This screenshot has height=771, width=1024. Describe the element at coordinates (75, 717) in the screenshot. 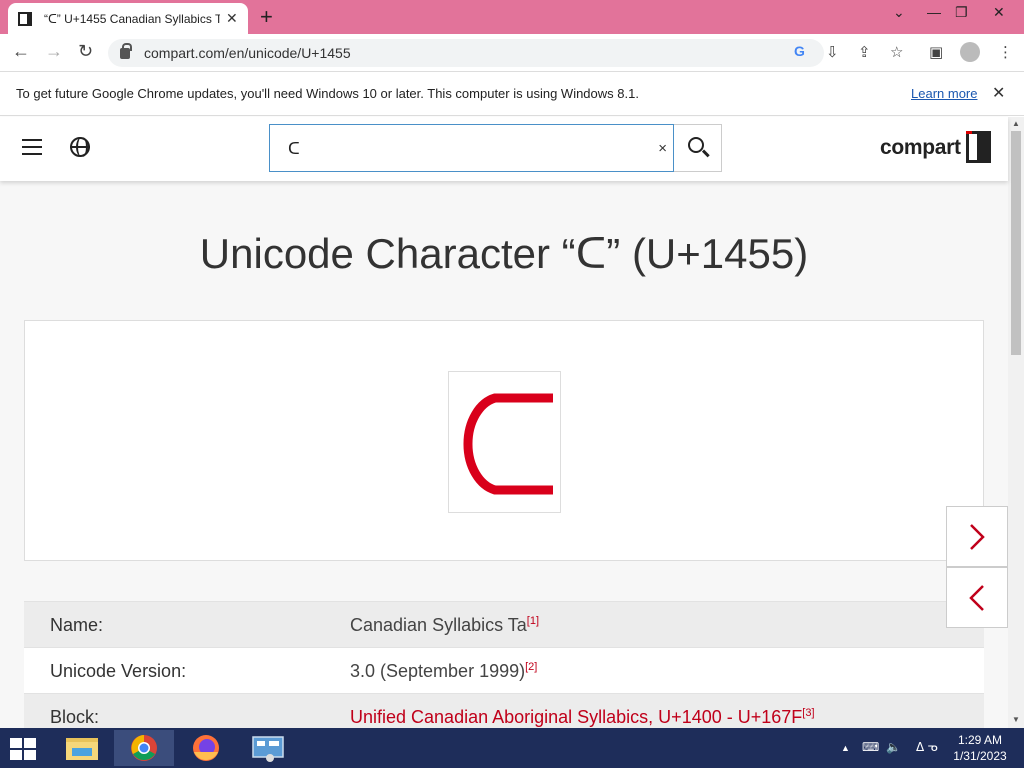

I see `property-label: Block:` at that location.